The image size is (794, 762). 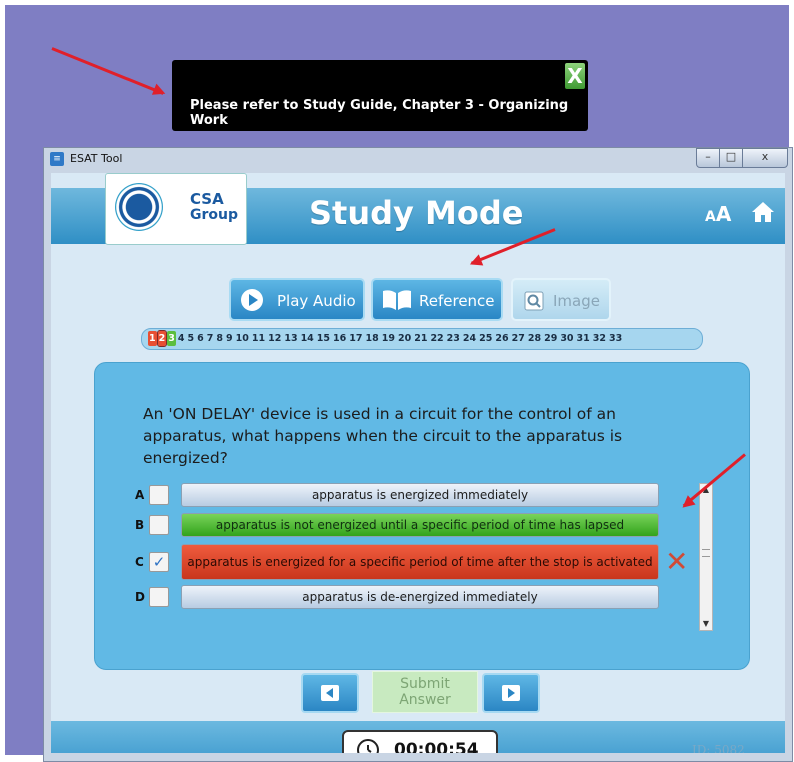 What do you see at coordinates (397, 300) in the screenshot?
I see `book-icon` at bounding box center [397, 300].